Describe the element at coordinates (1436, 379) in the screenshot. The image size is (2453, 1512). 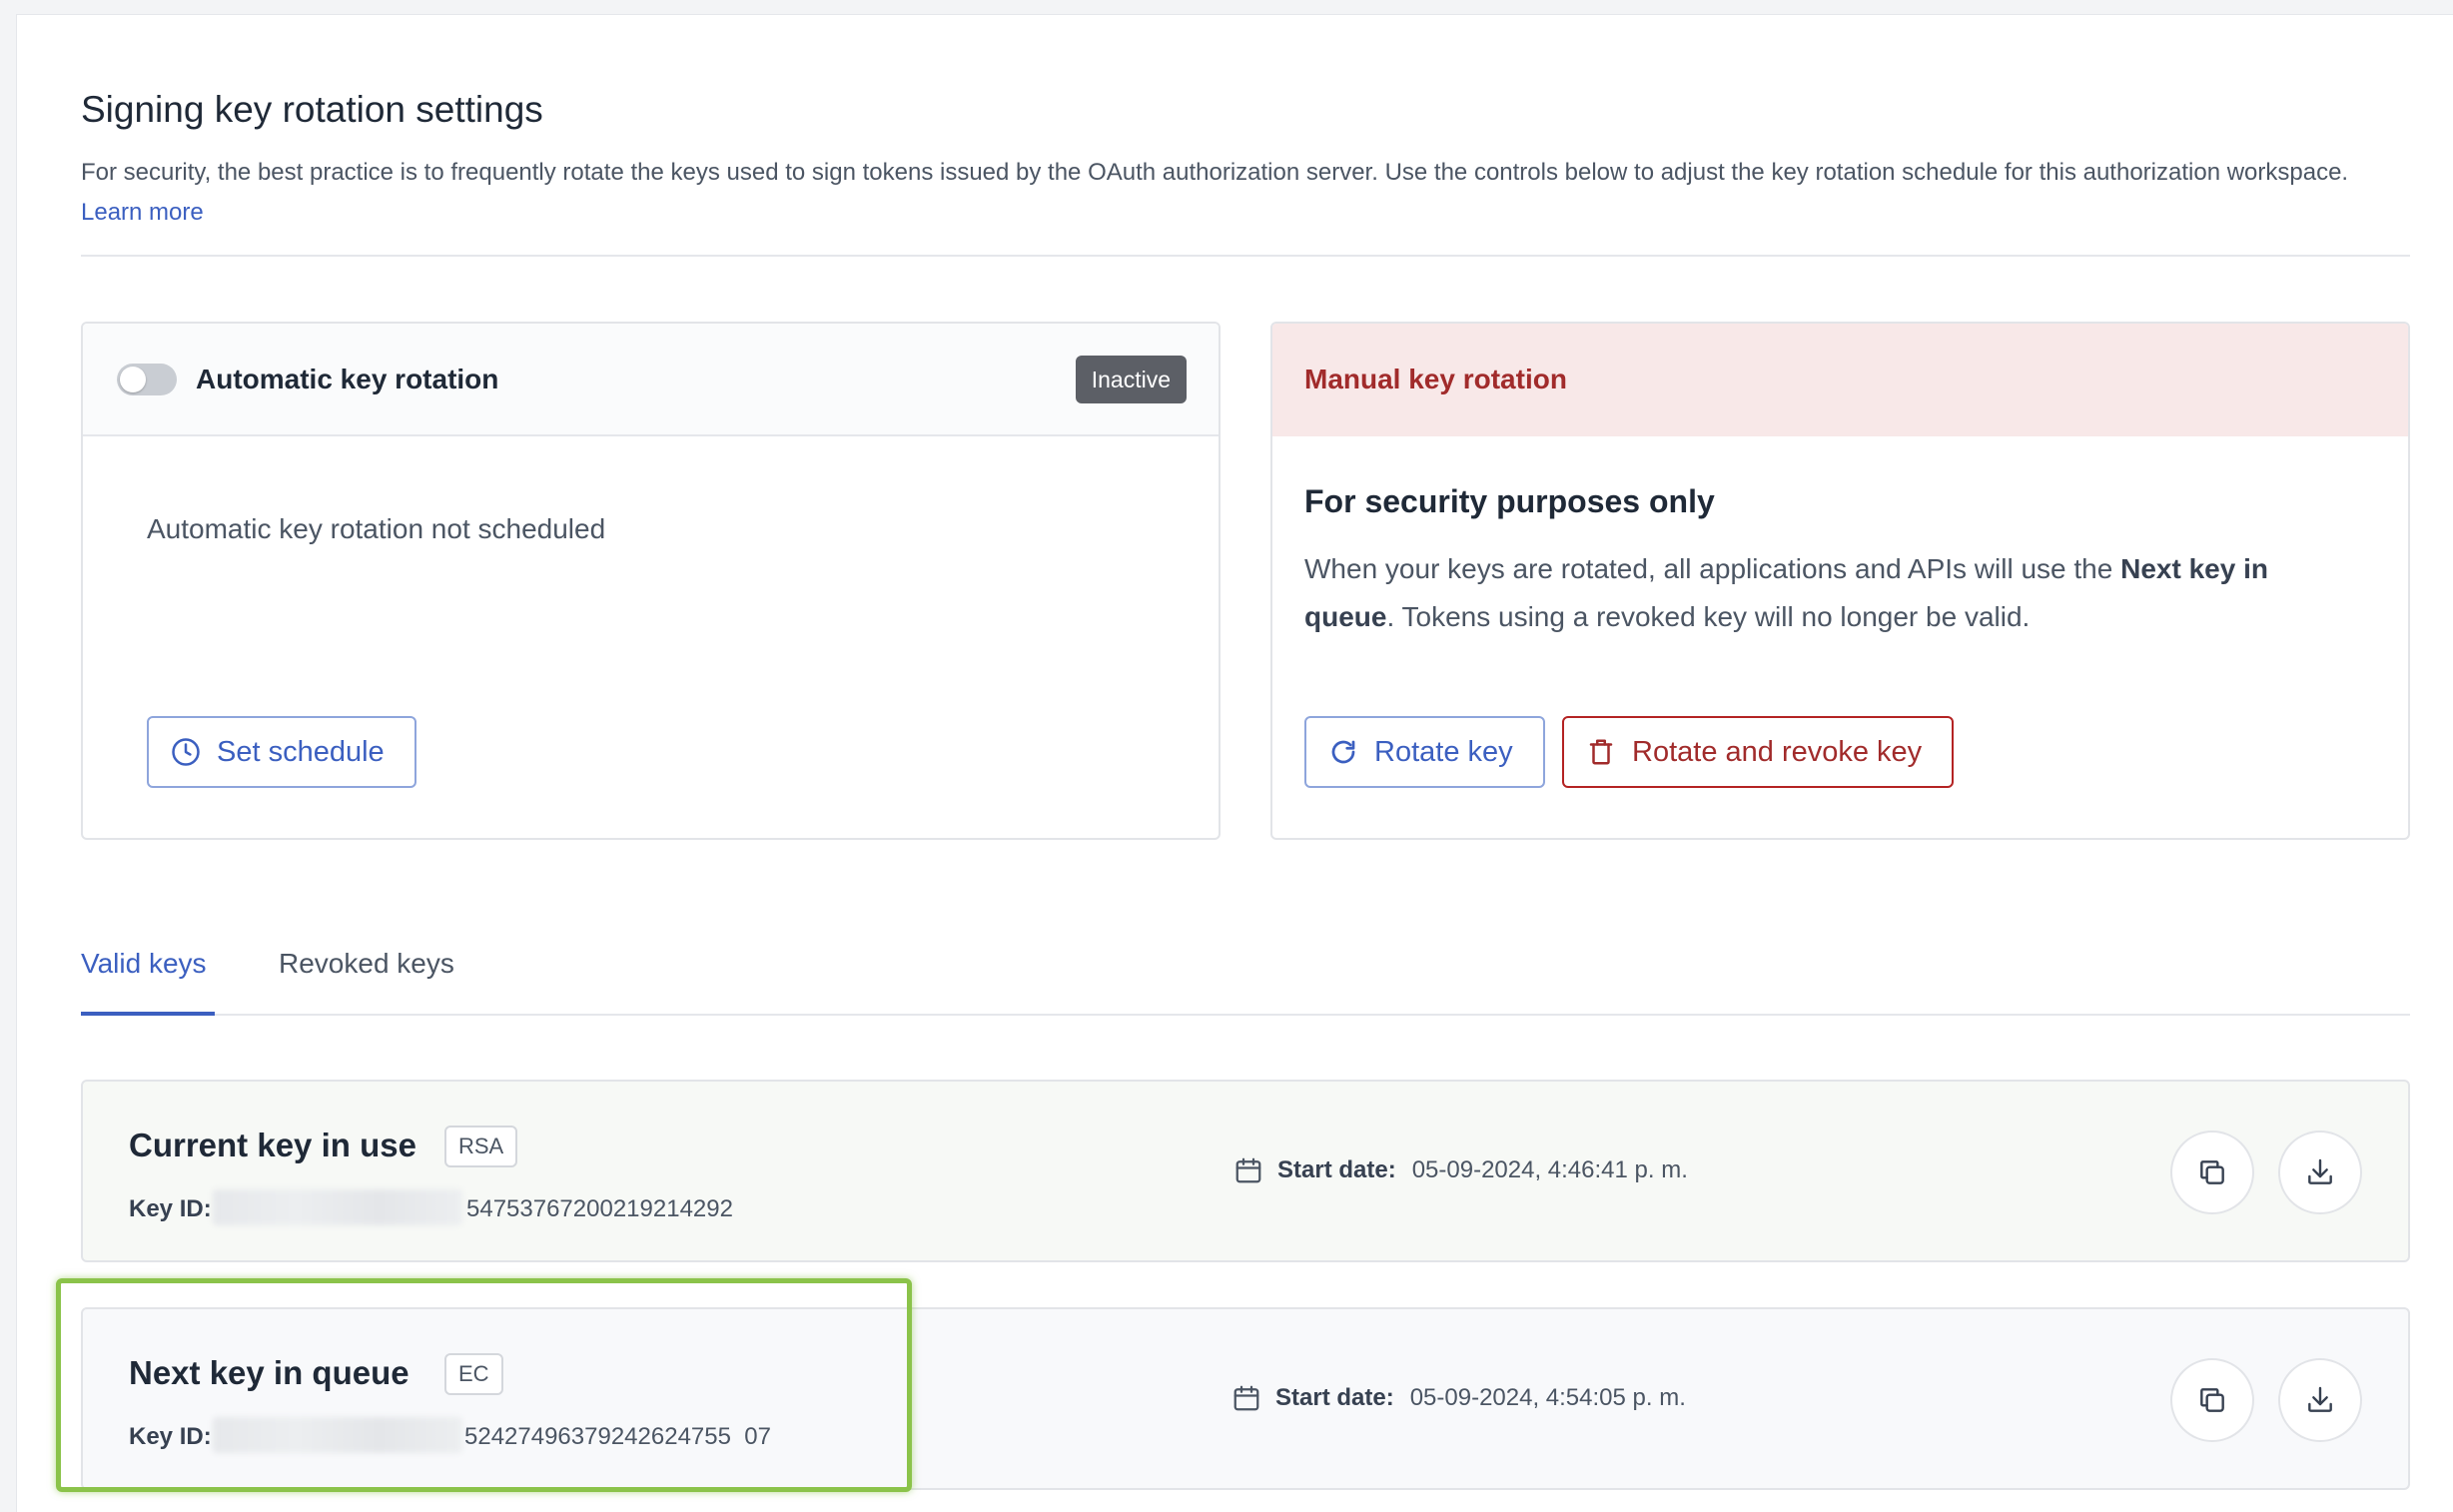
I see `manual-rotation-title: Manual key rotation` at that location.